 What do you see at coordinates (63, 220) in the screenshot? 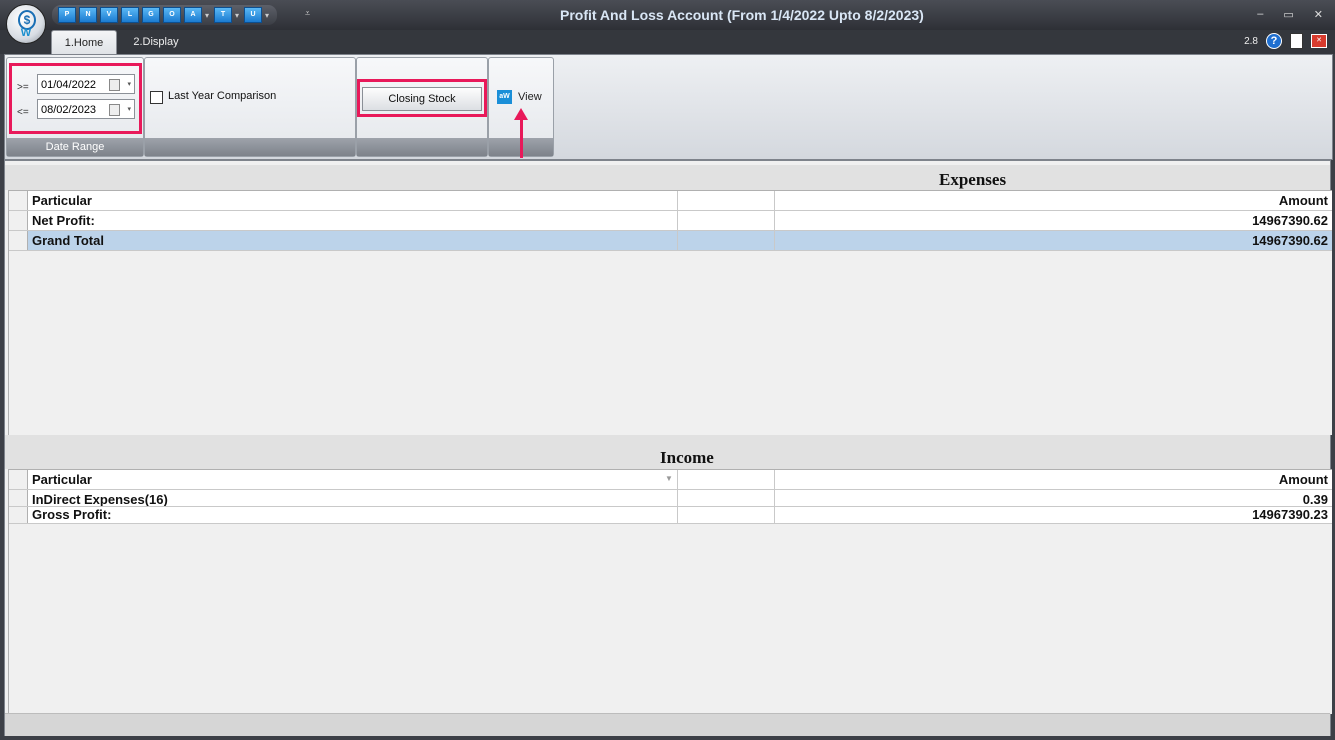
I see `particular-cell: Net Profit:` at bounding box center [63, 220].